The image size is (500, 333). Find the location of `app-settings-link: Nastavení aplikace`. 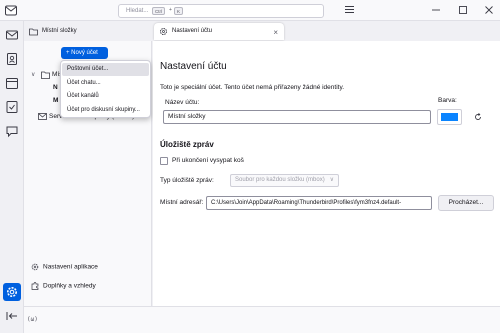

app-settings-link: Nastavení aplikace is located at coordinates (64, 267).